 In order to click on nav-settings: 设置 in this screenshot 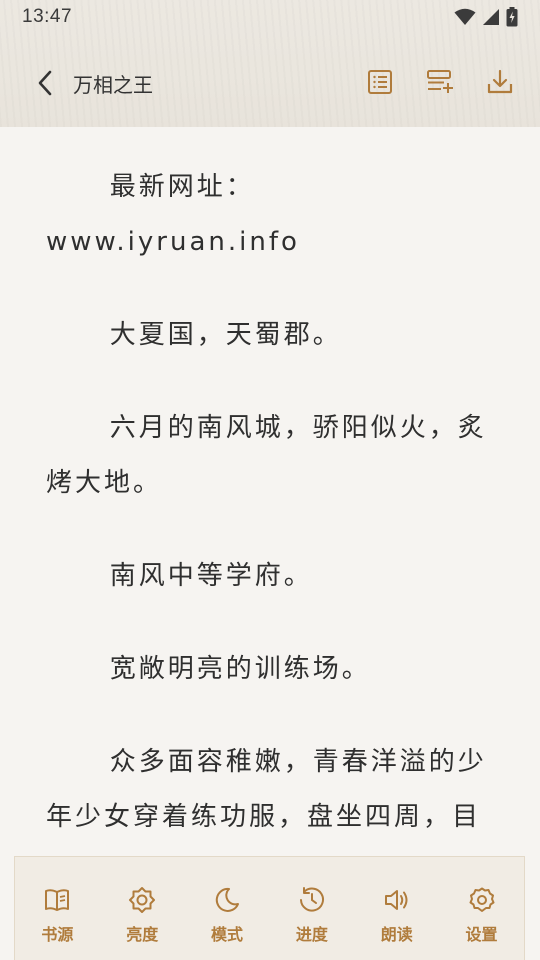, I will do `click(482, 915)`.